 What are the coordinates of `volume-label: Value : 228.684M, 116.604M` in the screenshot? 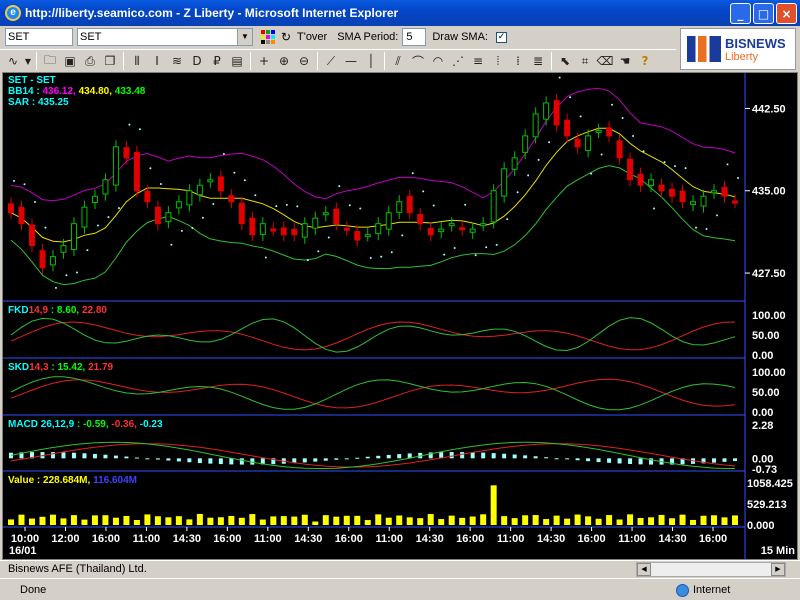 It's located at (72, 480).